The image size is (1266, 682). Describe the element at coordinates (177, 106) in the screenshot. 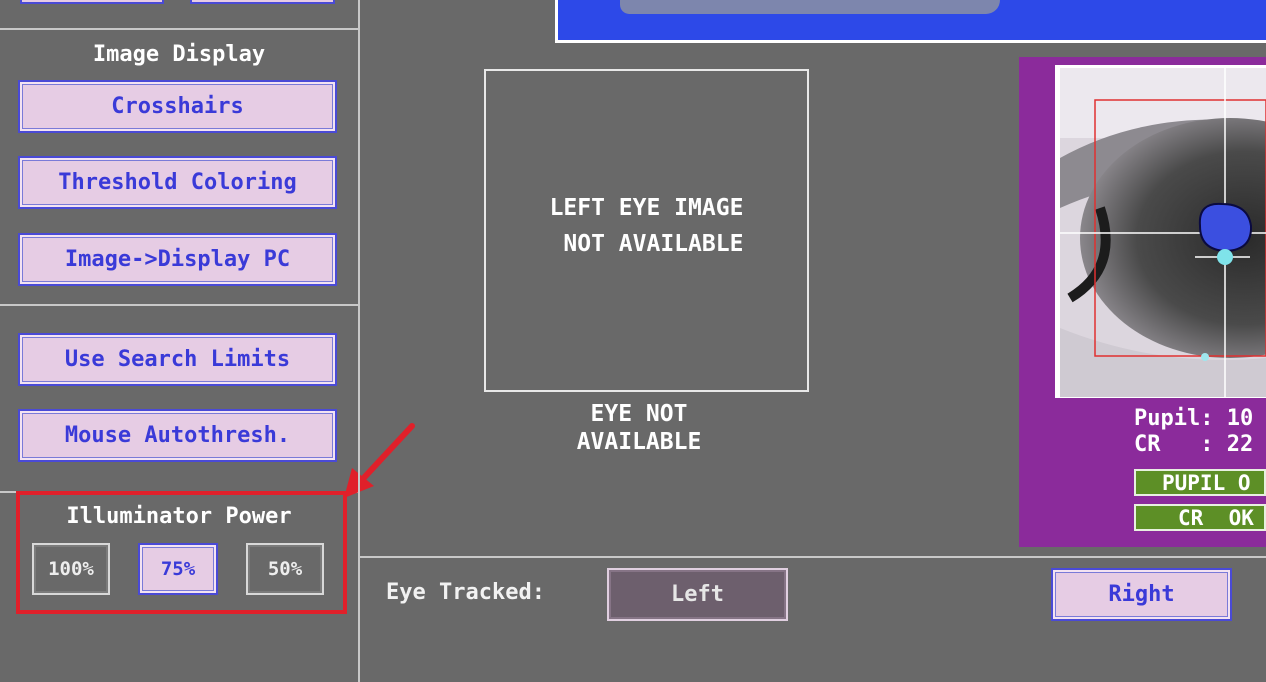

I see `crosshairs-button: Crosshairs` at that location.